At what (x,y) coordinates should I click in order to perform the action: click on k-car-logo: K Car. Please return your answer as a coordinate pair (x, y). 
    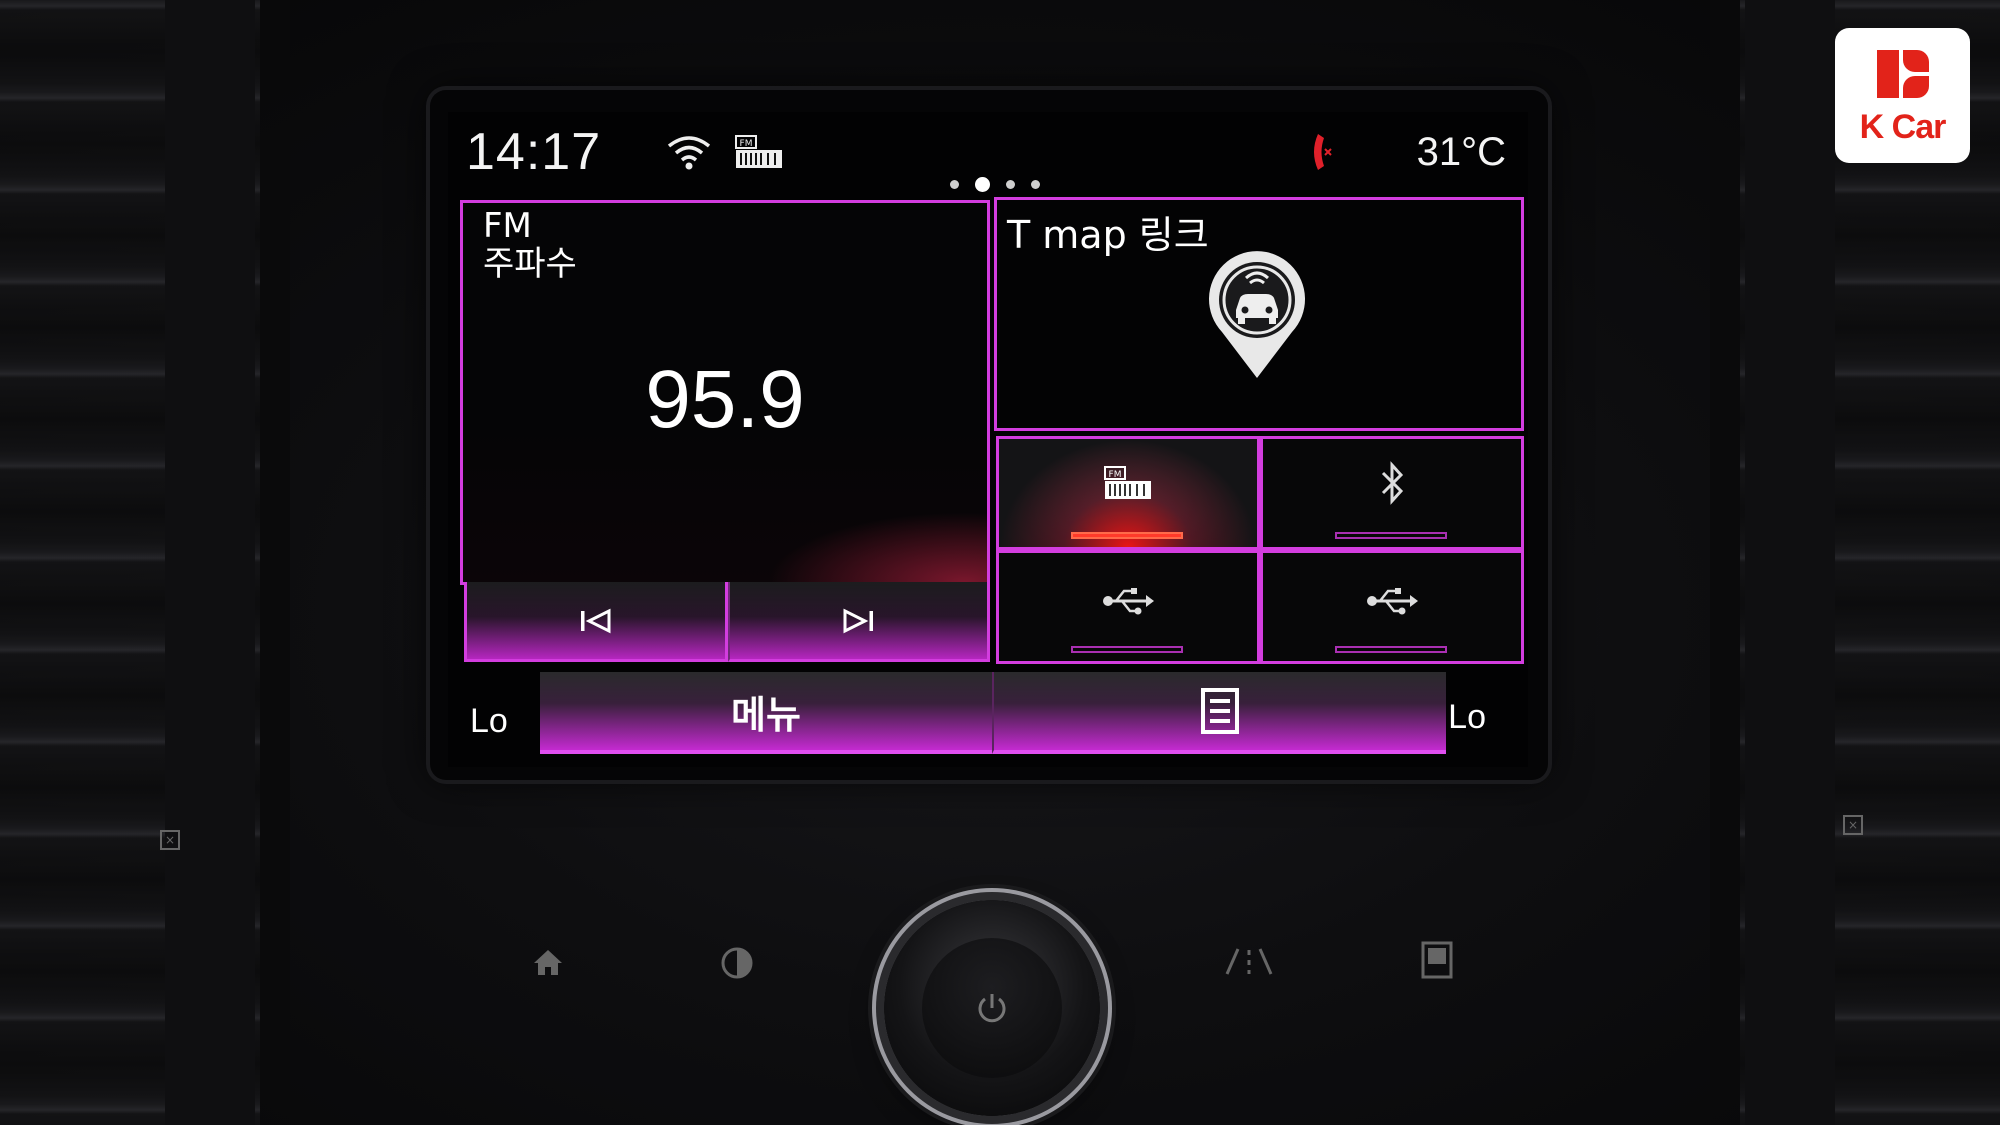
    Looking at the image, I should click on (1902, 95).